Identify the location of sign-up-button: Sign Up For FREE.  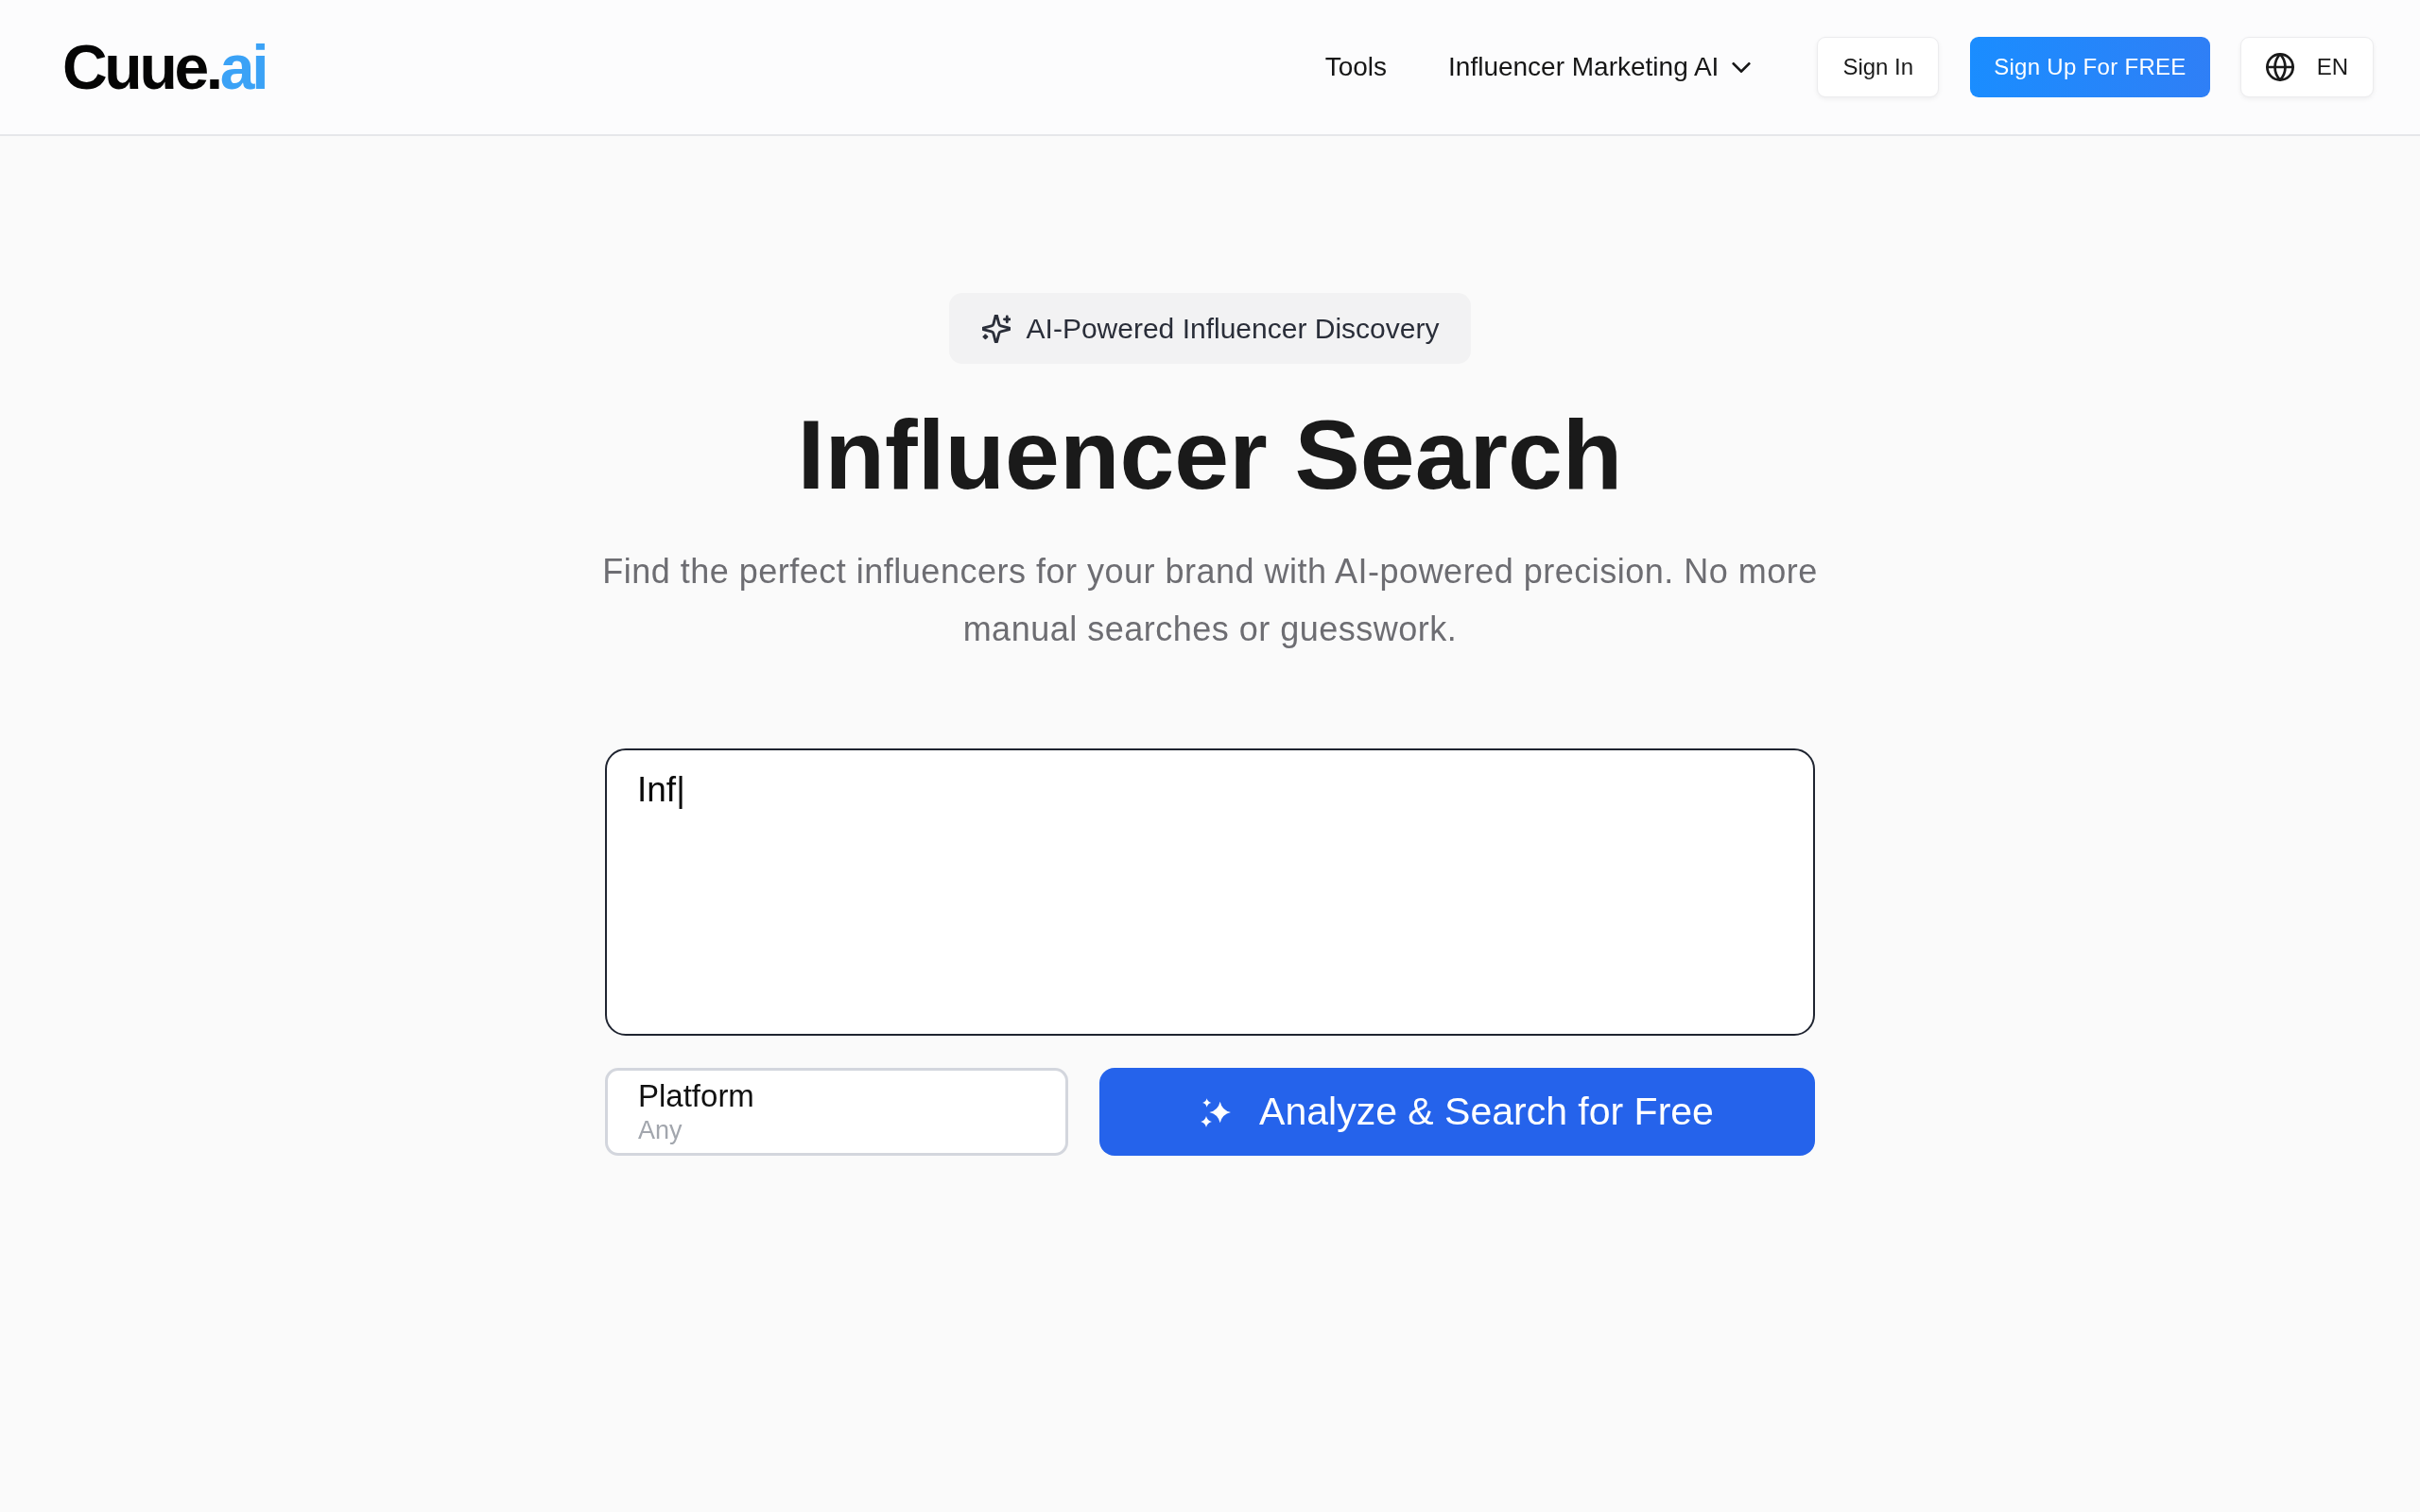
(2090, 67).